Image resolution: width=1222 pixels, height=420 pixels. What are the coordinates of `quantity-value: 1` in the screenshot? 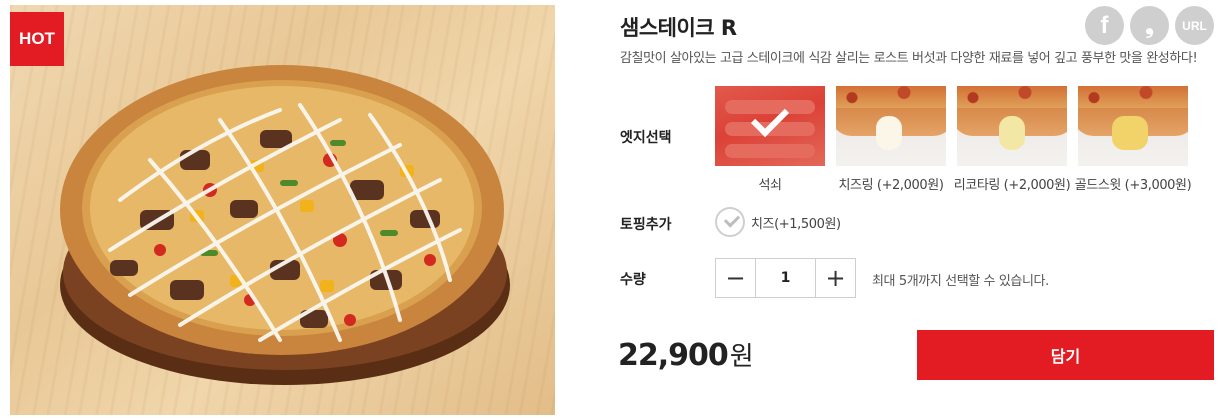 It's located at (785, 278).